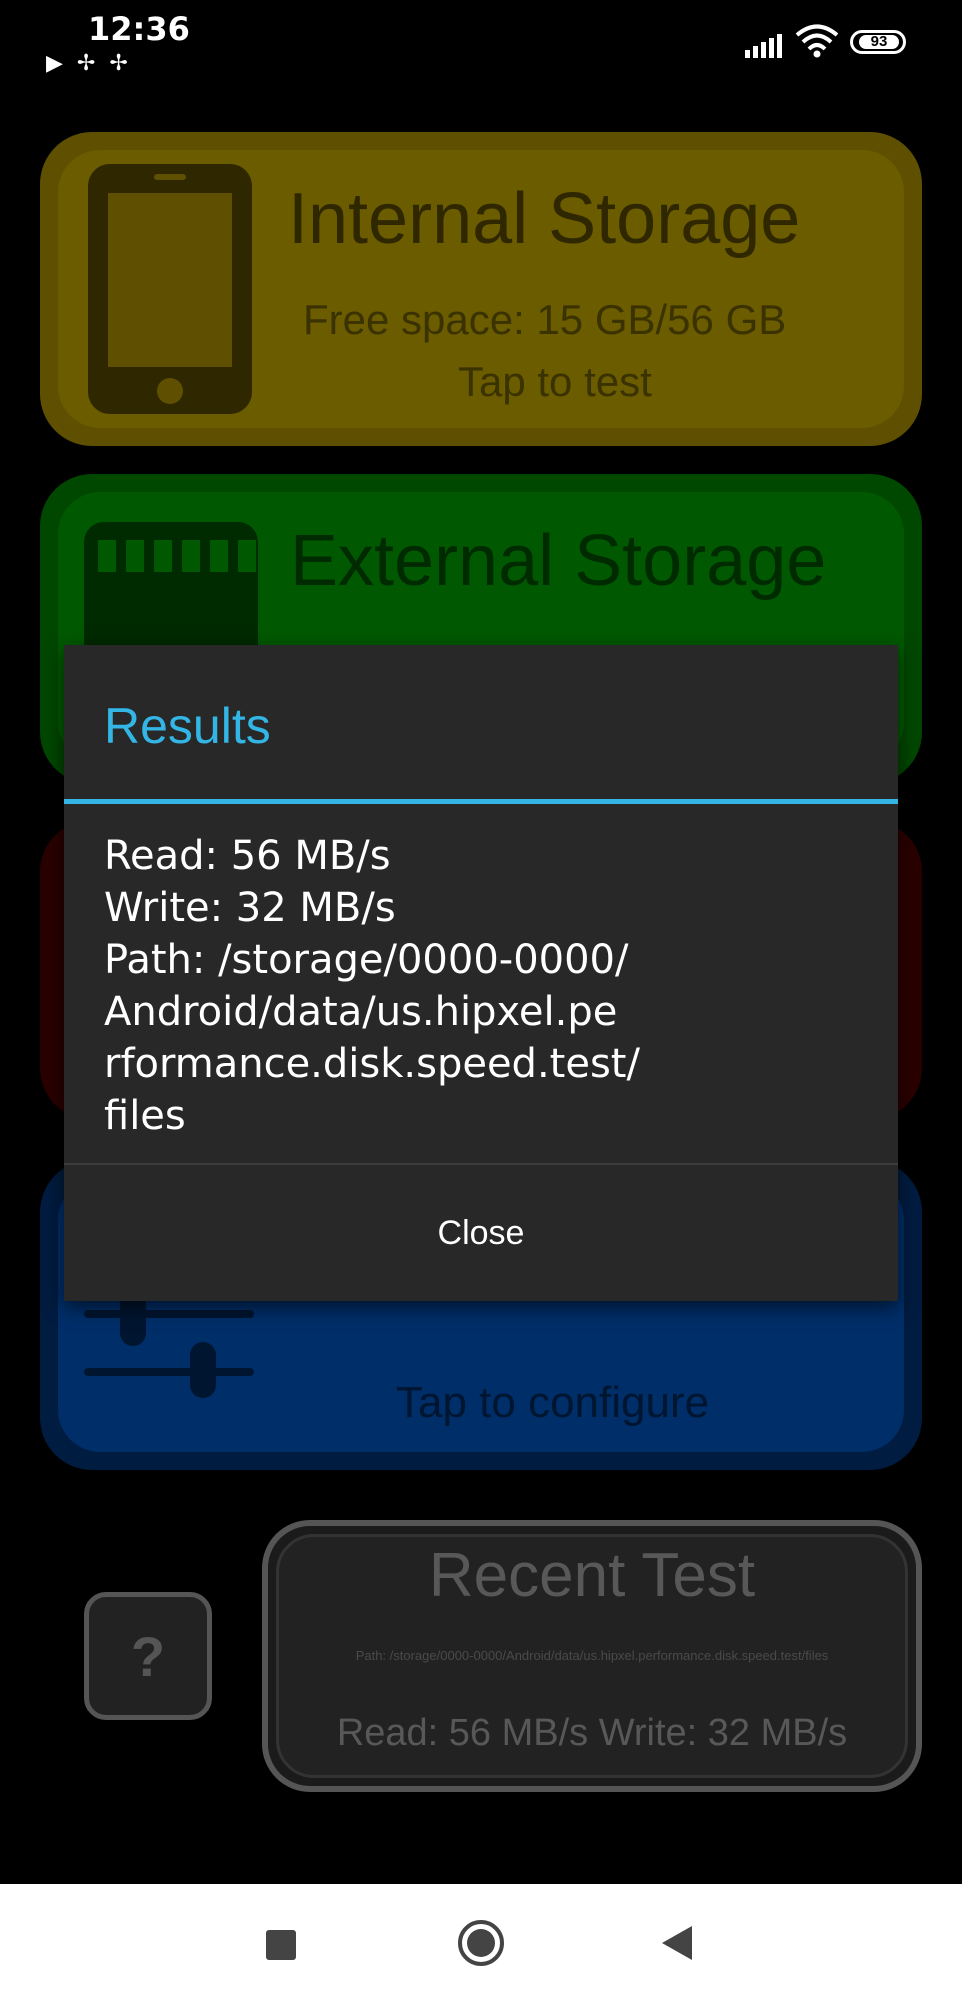  I want to click on phone-icon-button, so click(170, 391).